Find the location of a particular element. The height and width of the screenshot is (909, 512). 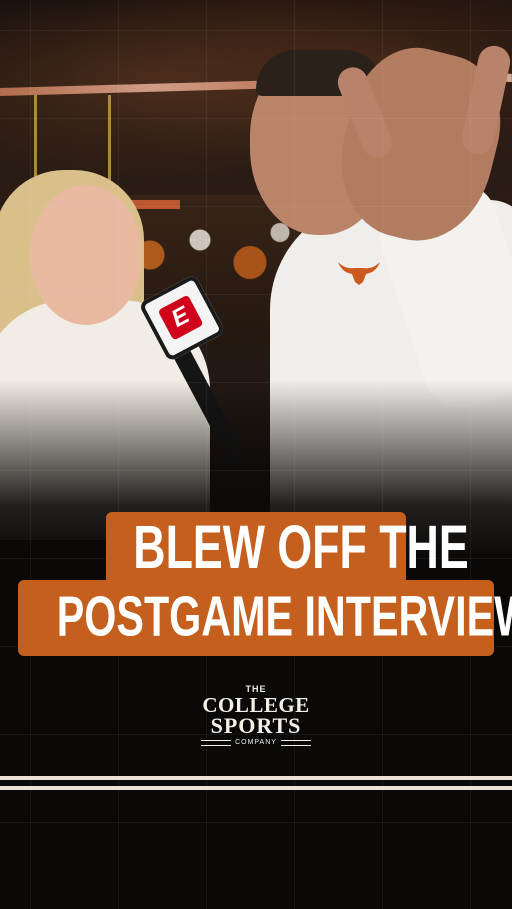

headline-line2-box: POSTGAME INTERVIEW is located at coordinates (265, 618).